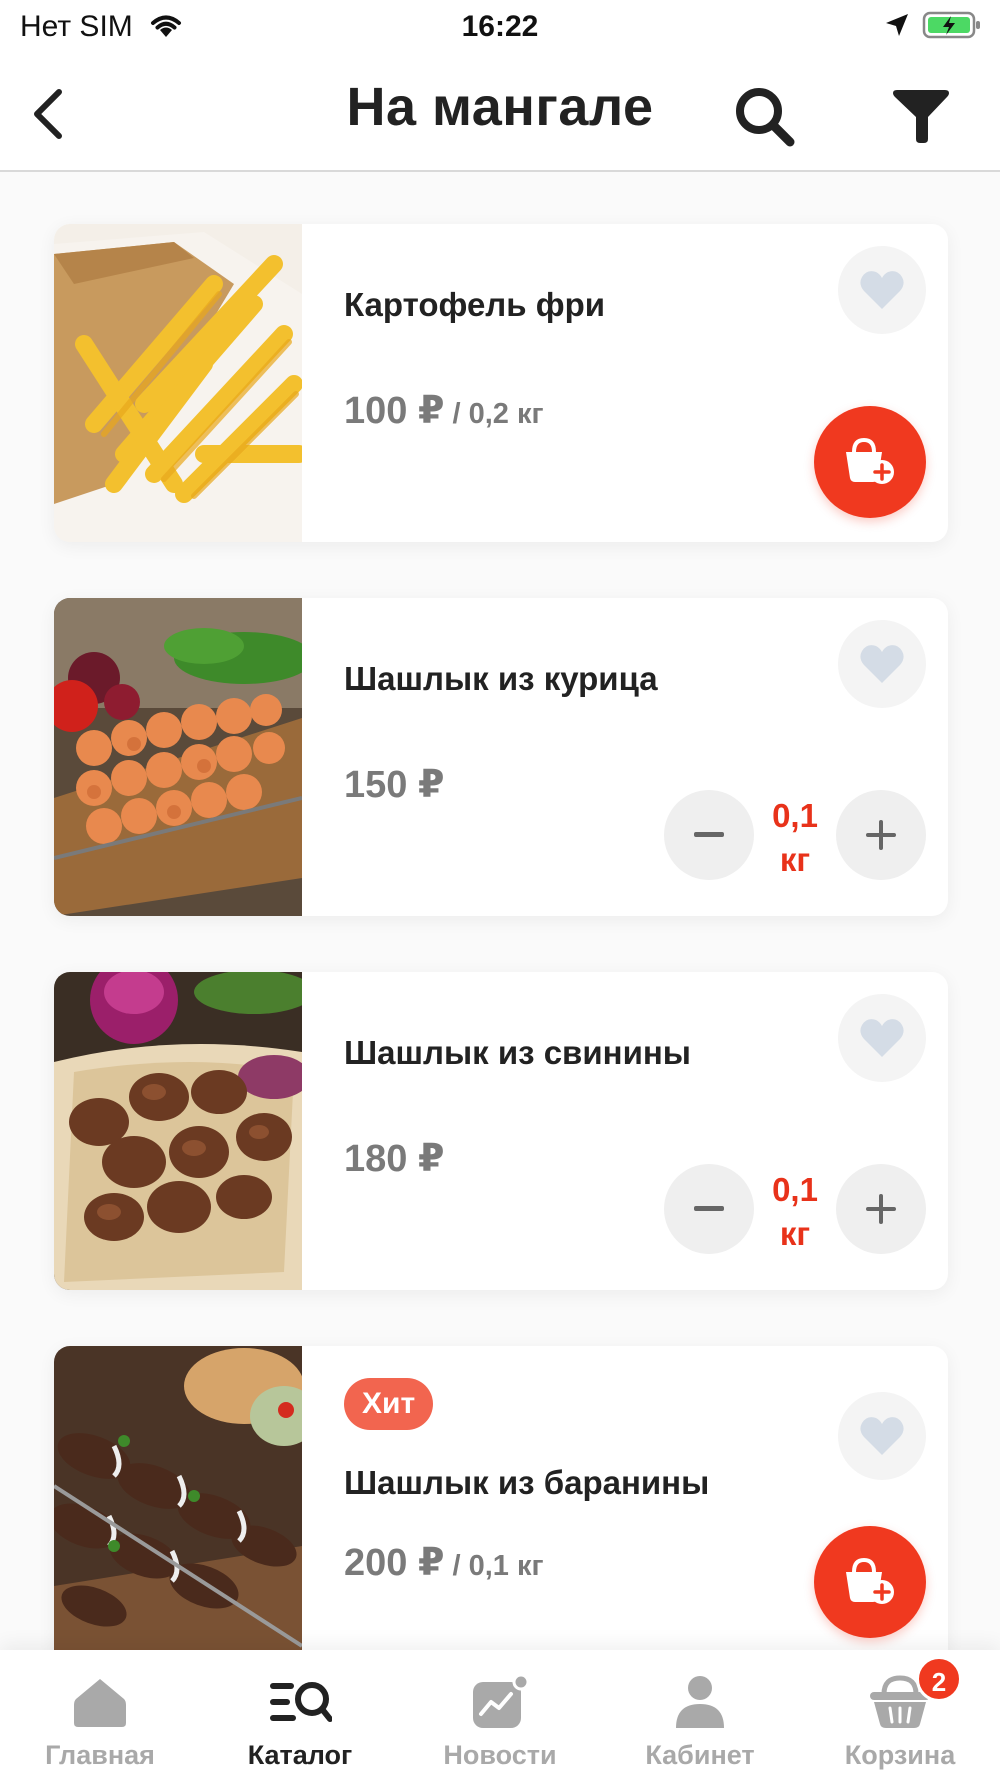 This screenshot has height=1778, width=1000. I want to click on tab-home: Главная, so click(100, 1714).